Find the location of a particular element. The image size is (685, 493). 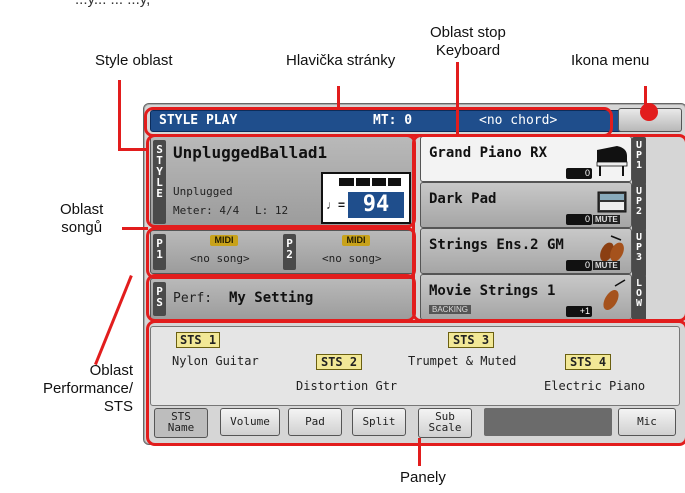

style-area-leader-h is located at coordinates (133, 149).